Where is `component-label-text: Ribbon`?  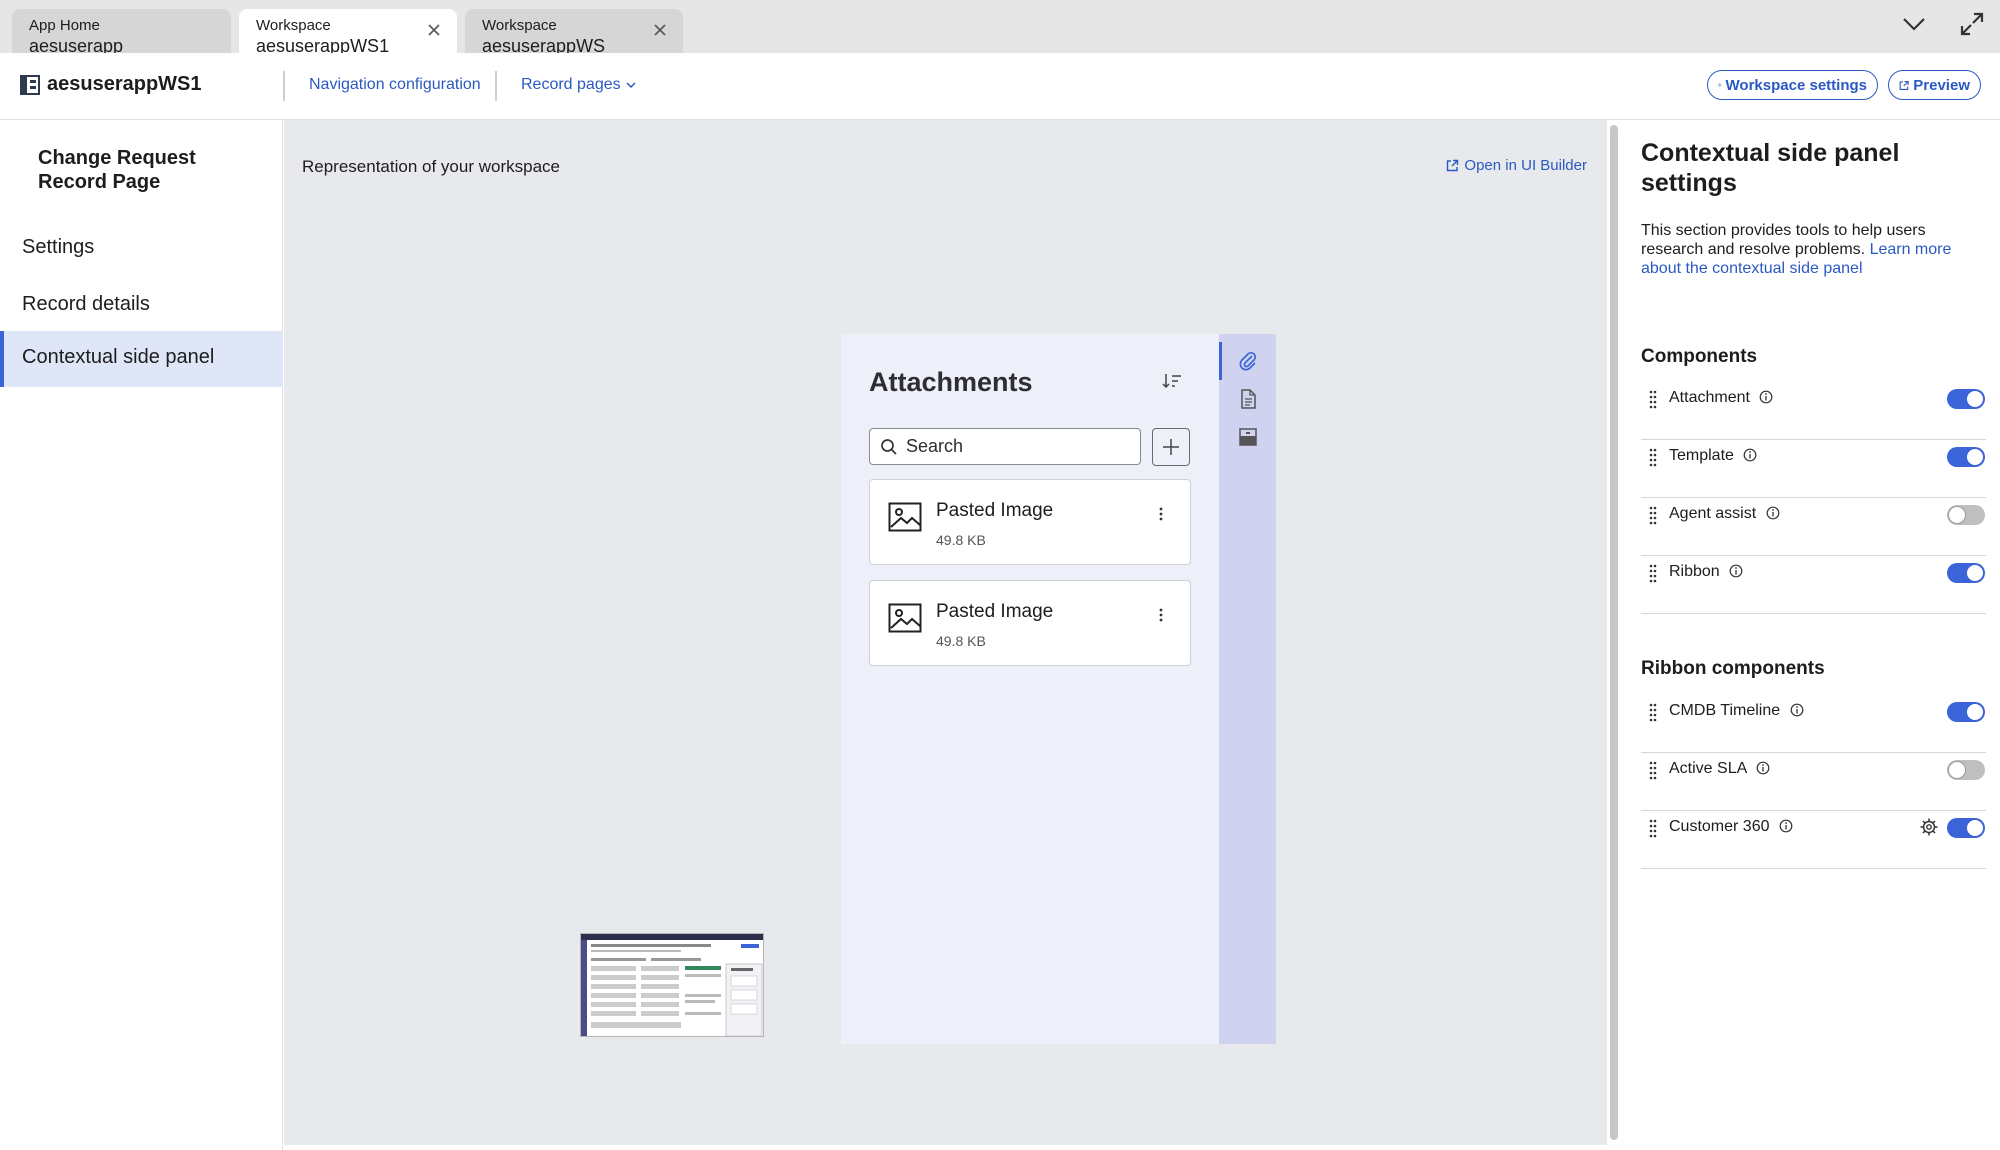 component-label-text: Ribbon is located at coordinates (1694, 571).